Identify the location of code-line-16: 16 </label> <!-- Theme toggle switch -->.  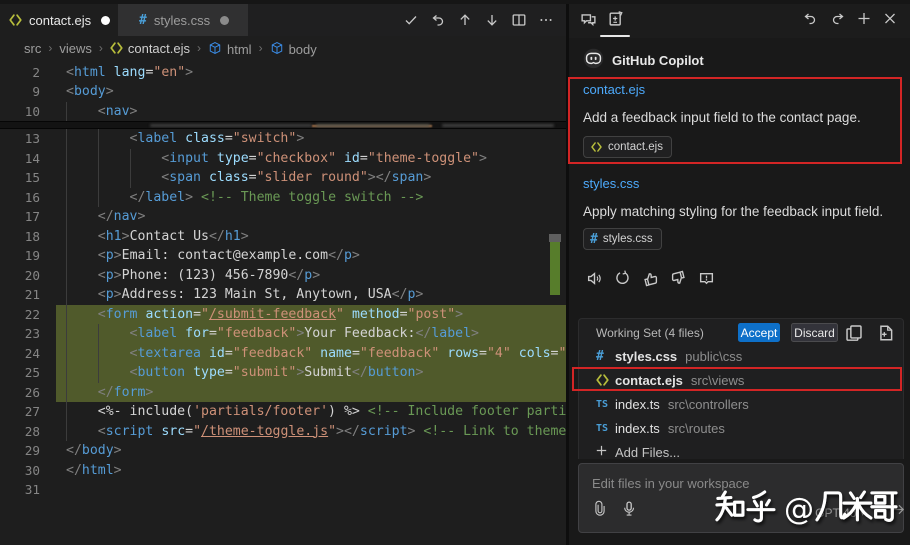
(283, 197).